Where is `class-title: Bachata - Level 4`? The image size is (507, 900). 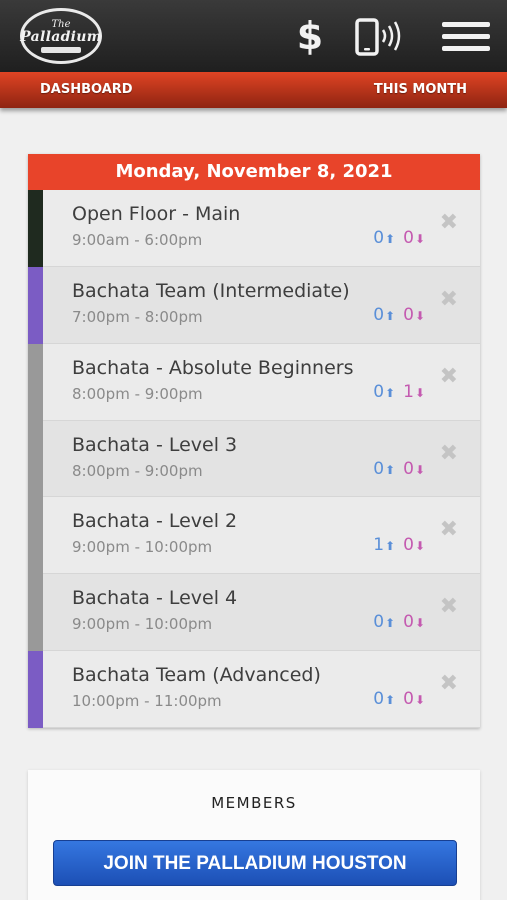
class-title: Bachata - Level 4 is located at coordinates (155, 598).